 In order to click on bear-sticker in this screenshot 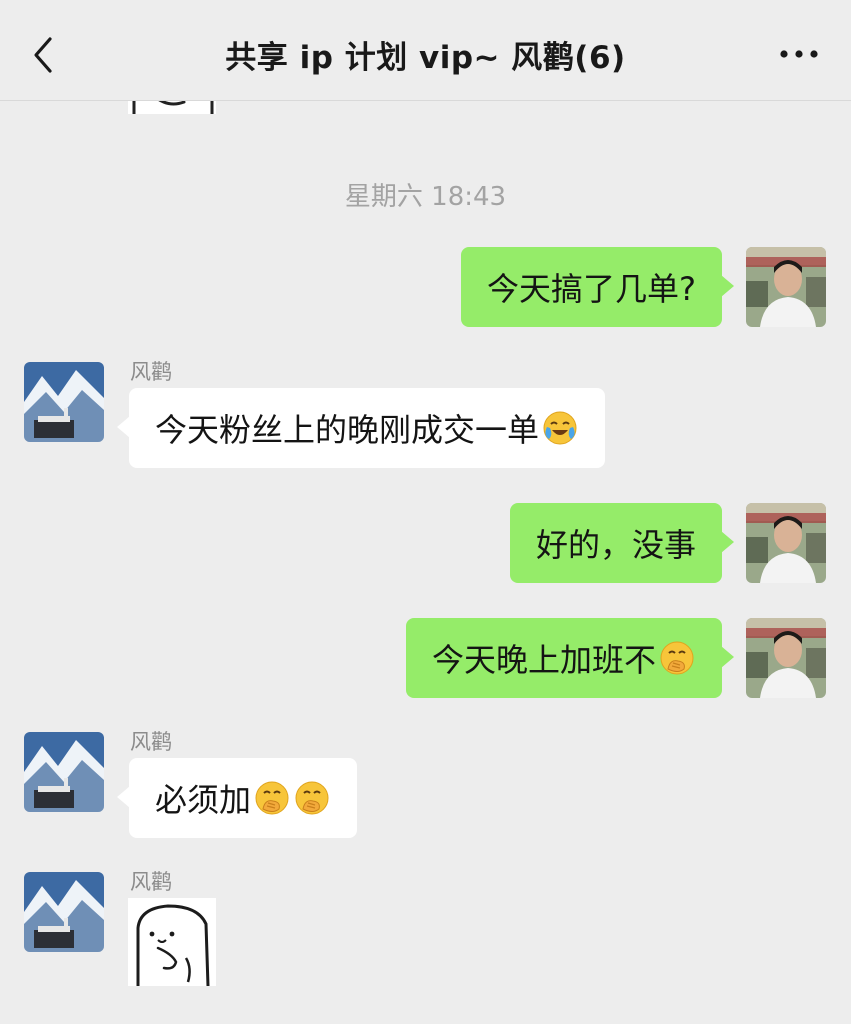, I will do `click(172, 942)`.